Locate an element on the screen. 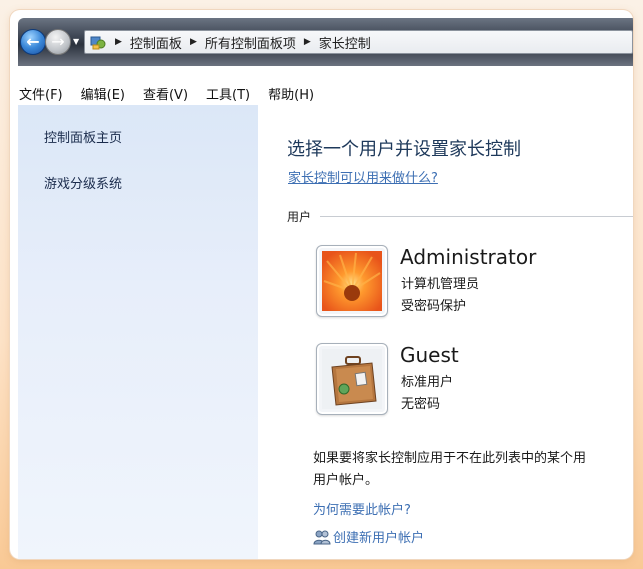 The height and width of the screenshot is (569, 643). info-text-line: 用户帐户。 is located at coordinates (346, 480).